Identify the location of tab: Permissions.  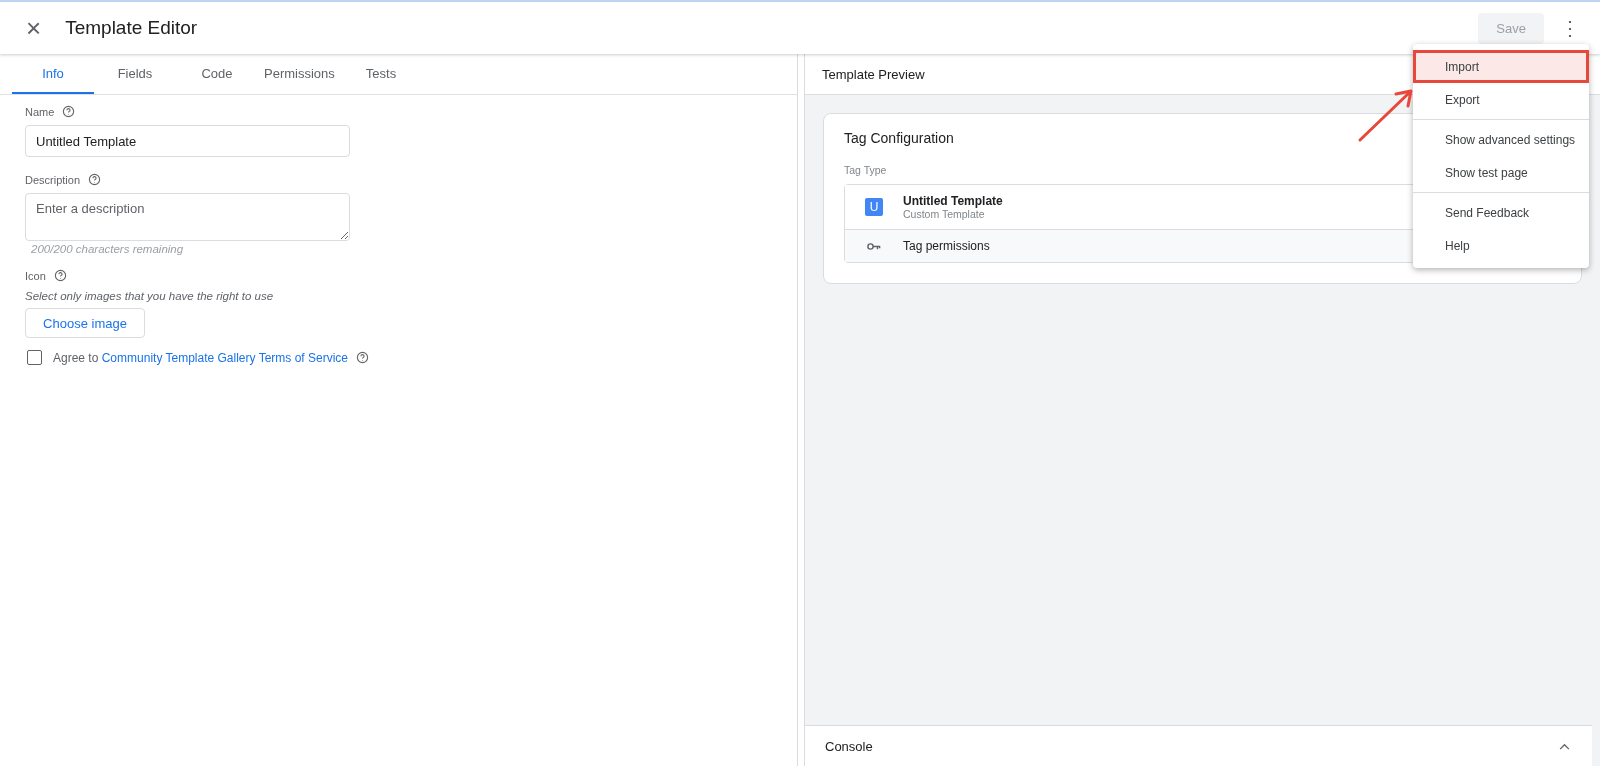
(299, 74).